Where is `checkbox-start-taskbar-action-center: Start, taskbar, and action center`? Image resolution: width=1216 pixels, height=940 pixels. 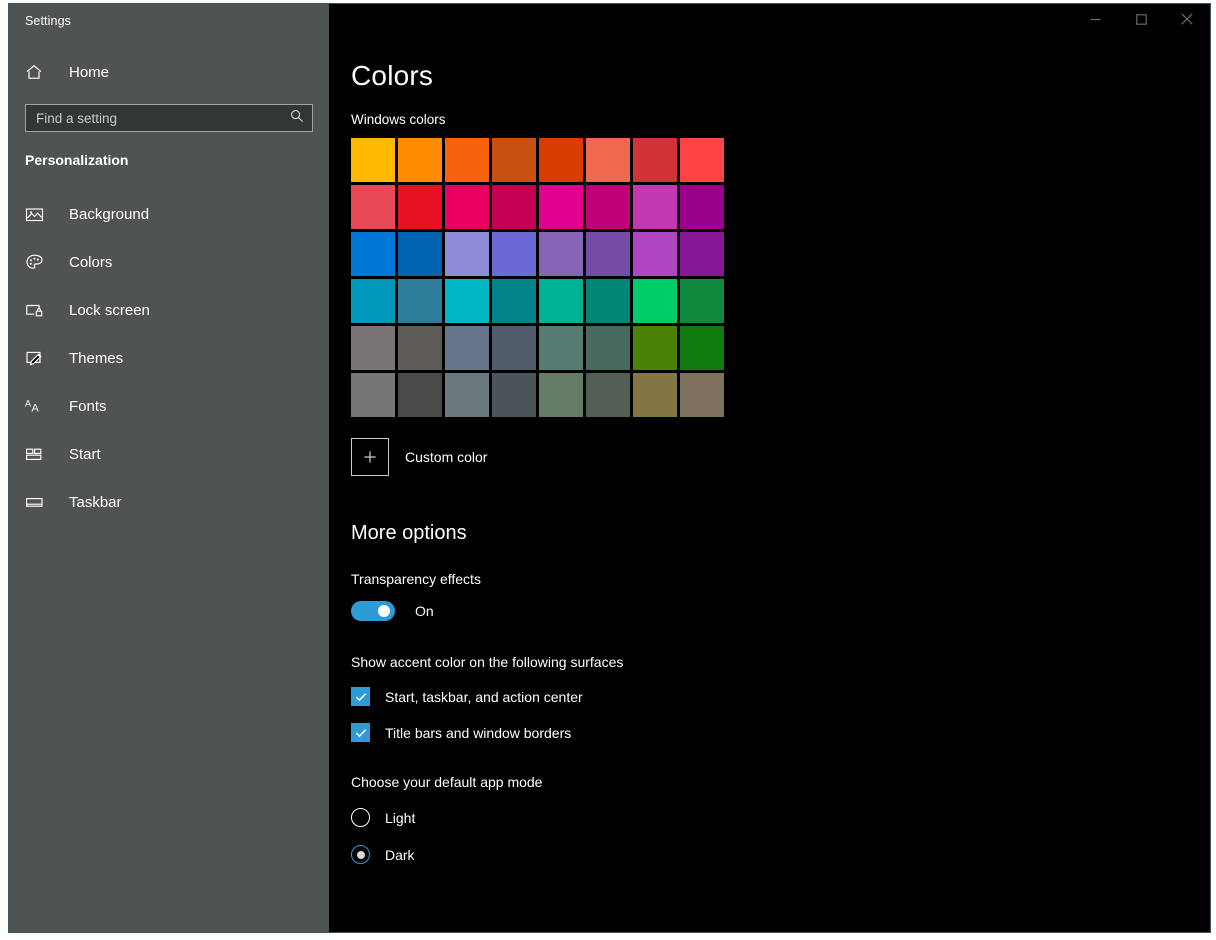 checkbox-start-taskbar-action-center: Start, taskbar, and action center is located at coordinates (780, 696).